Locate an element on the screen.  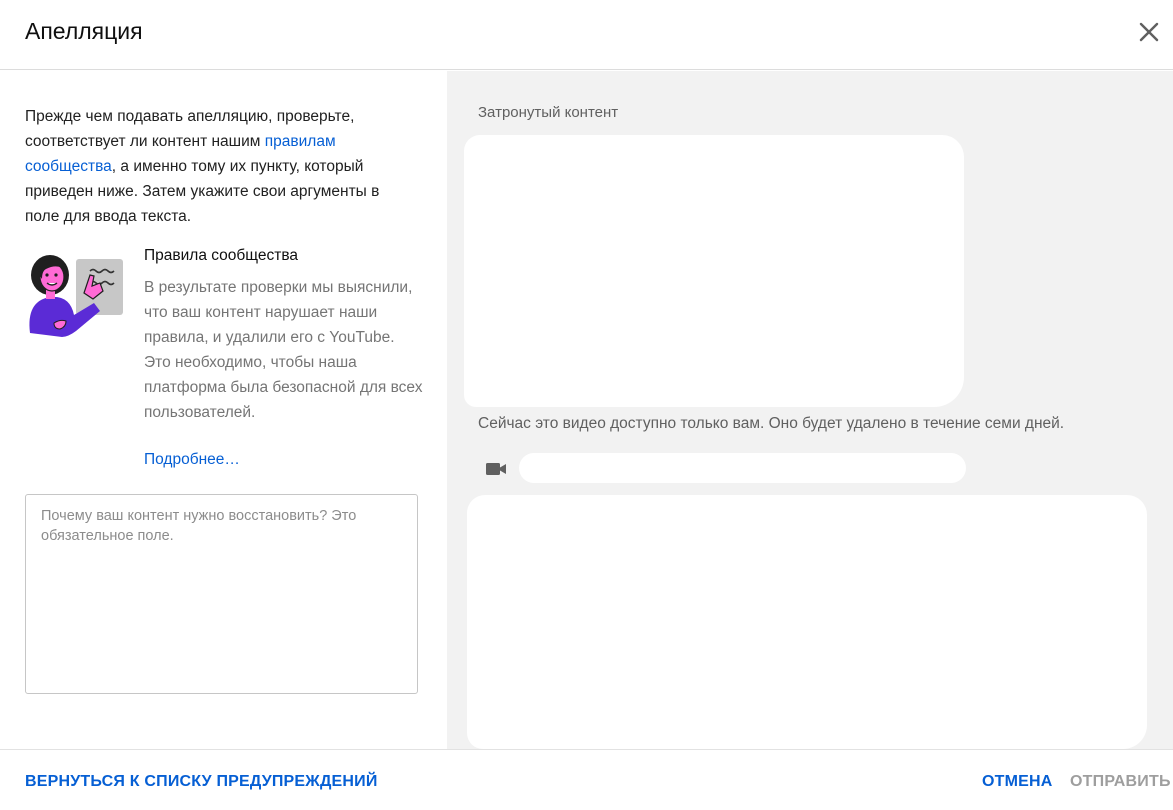
appeal-reason-input is located at coordinates (221, 594).